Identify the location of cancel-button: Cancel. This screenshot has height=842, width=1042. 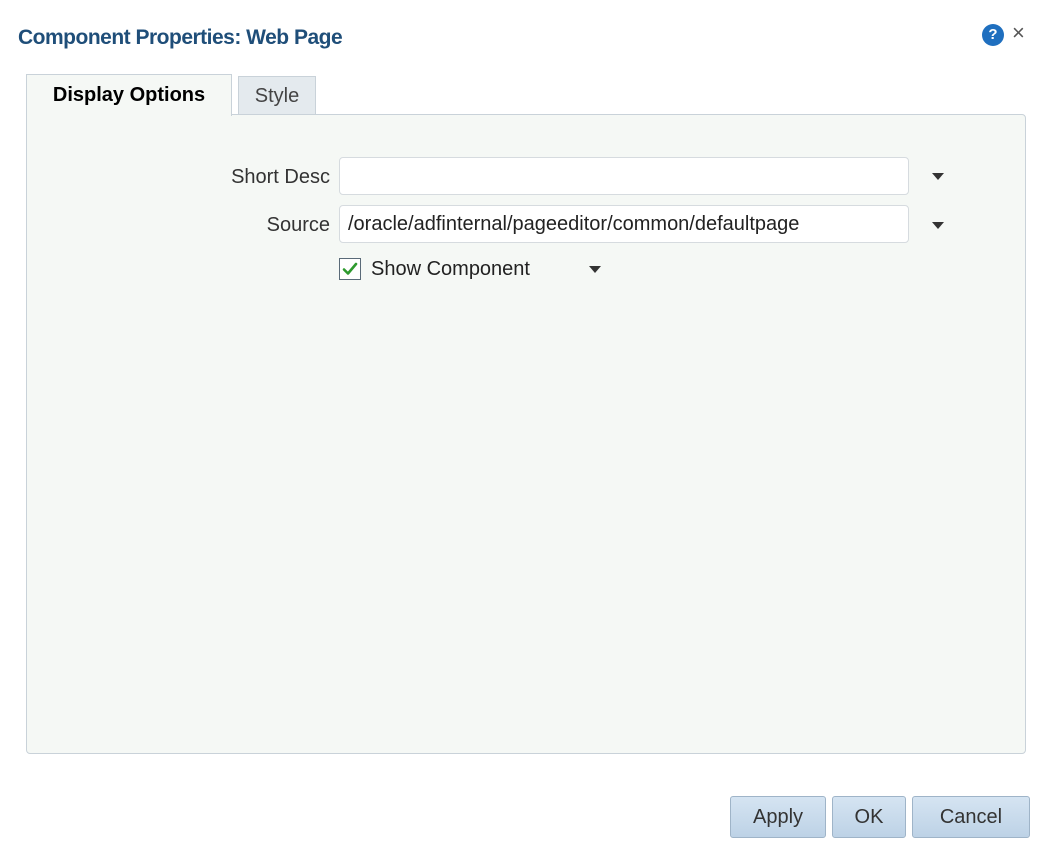
(971, 817).